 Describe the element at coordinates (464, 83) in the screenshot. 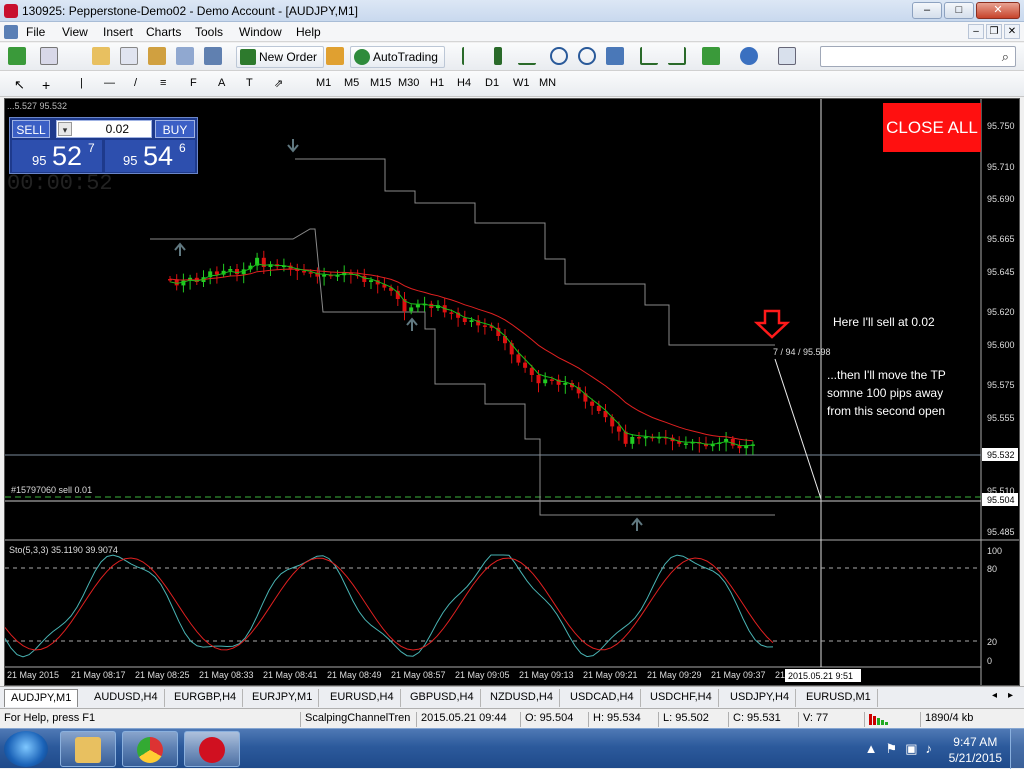

I see `tf-h4: H4` at that location.